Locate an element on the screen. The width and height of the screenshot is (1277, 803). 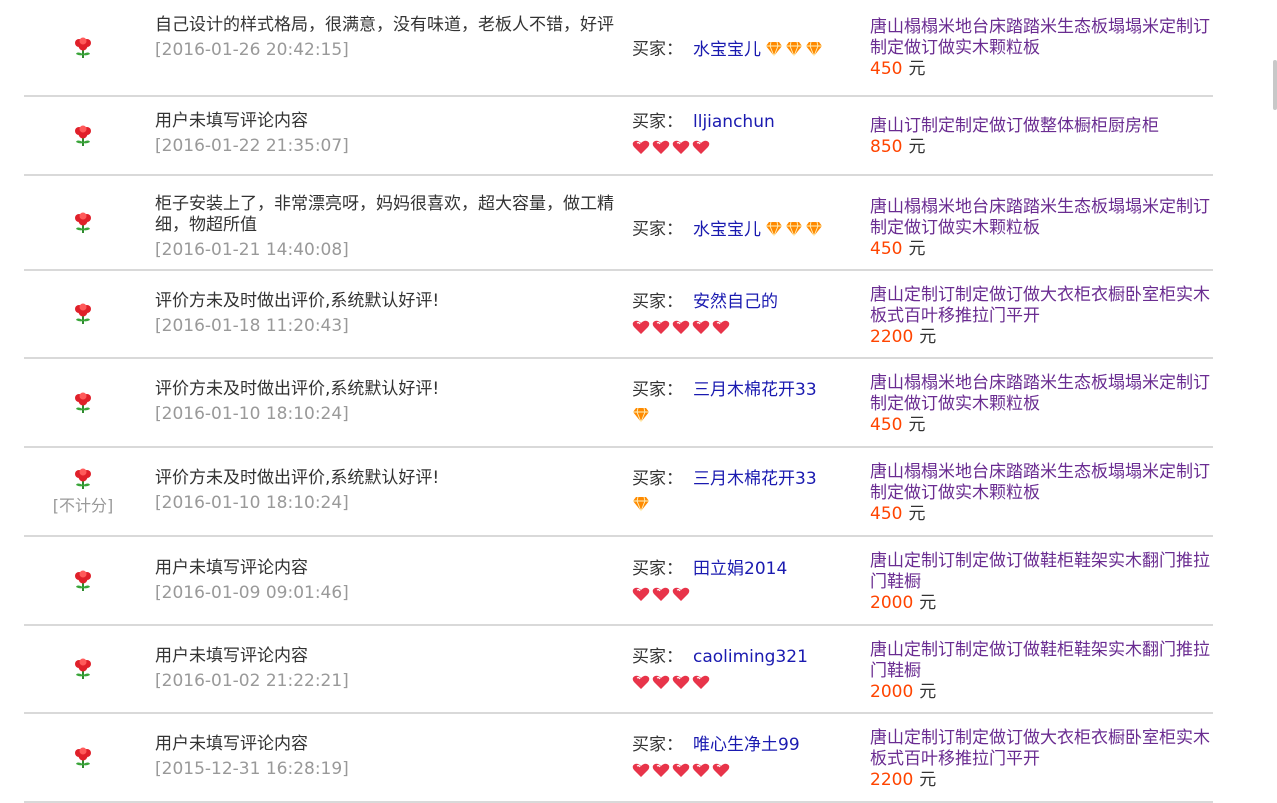
buyer-cell: 买家： 田立娟2014 is located at coordinates (742, 579).